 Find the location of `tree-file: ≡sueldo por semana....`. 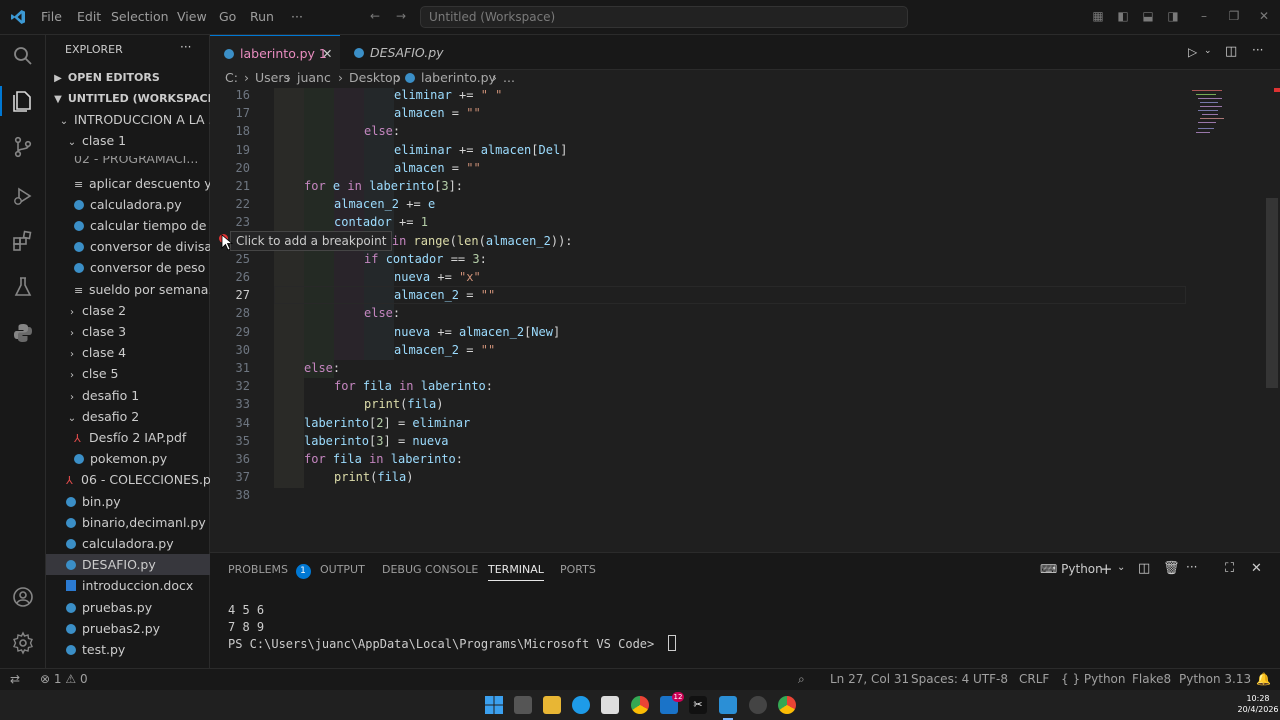

tree-file: ≡sueldo por semana.... is located at coordinates (128, 289).